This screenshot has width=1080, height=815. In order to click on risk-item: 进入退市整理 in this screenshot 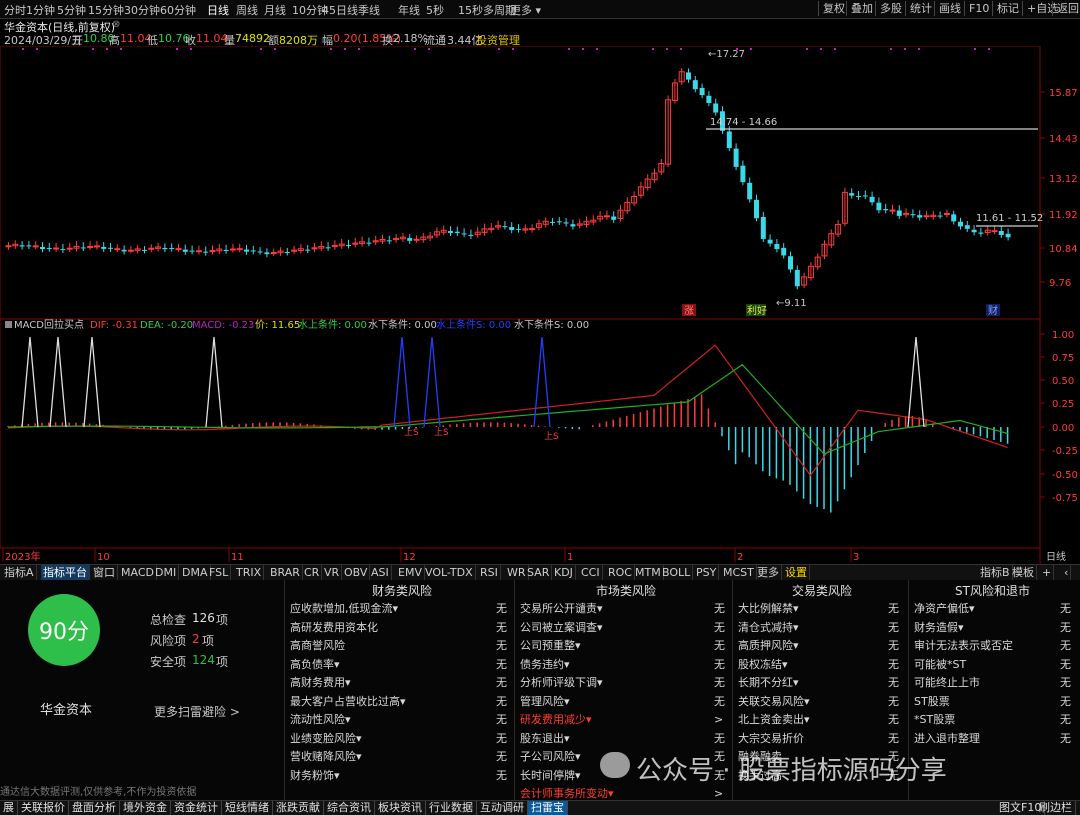, I will do `click(947, 739)`.